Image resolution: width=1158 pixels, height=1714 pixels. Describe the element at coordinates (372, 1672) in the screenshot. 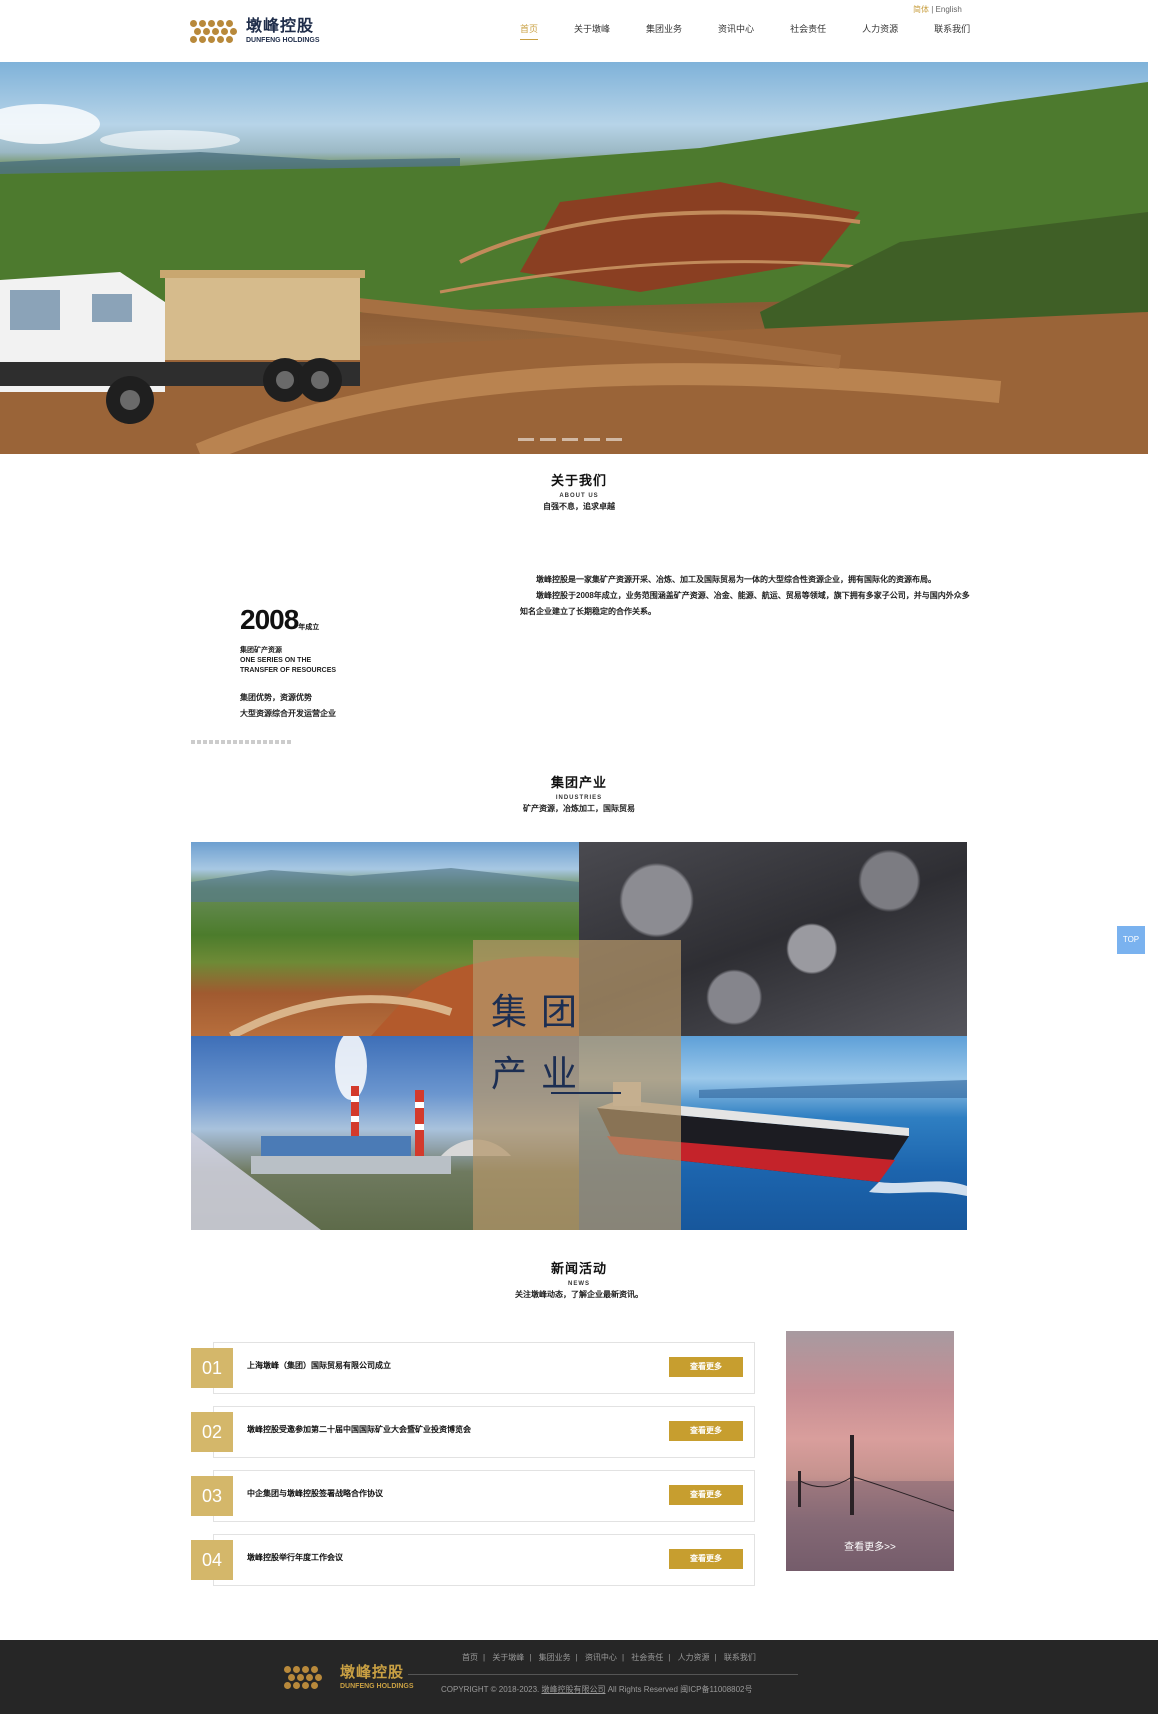

I see `footer-logo-cn: 墩峰控股` at that location.